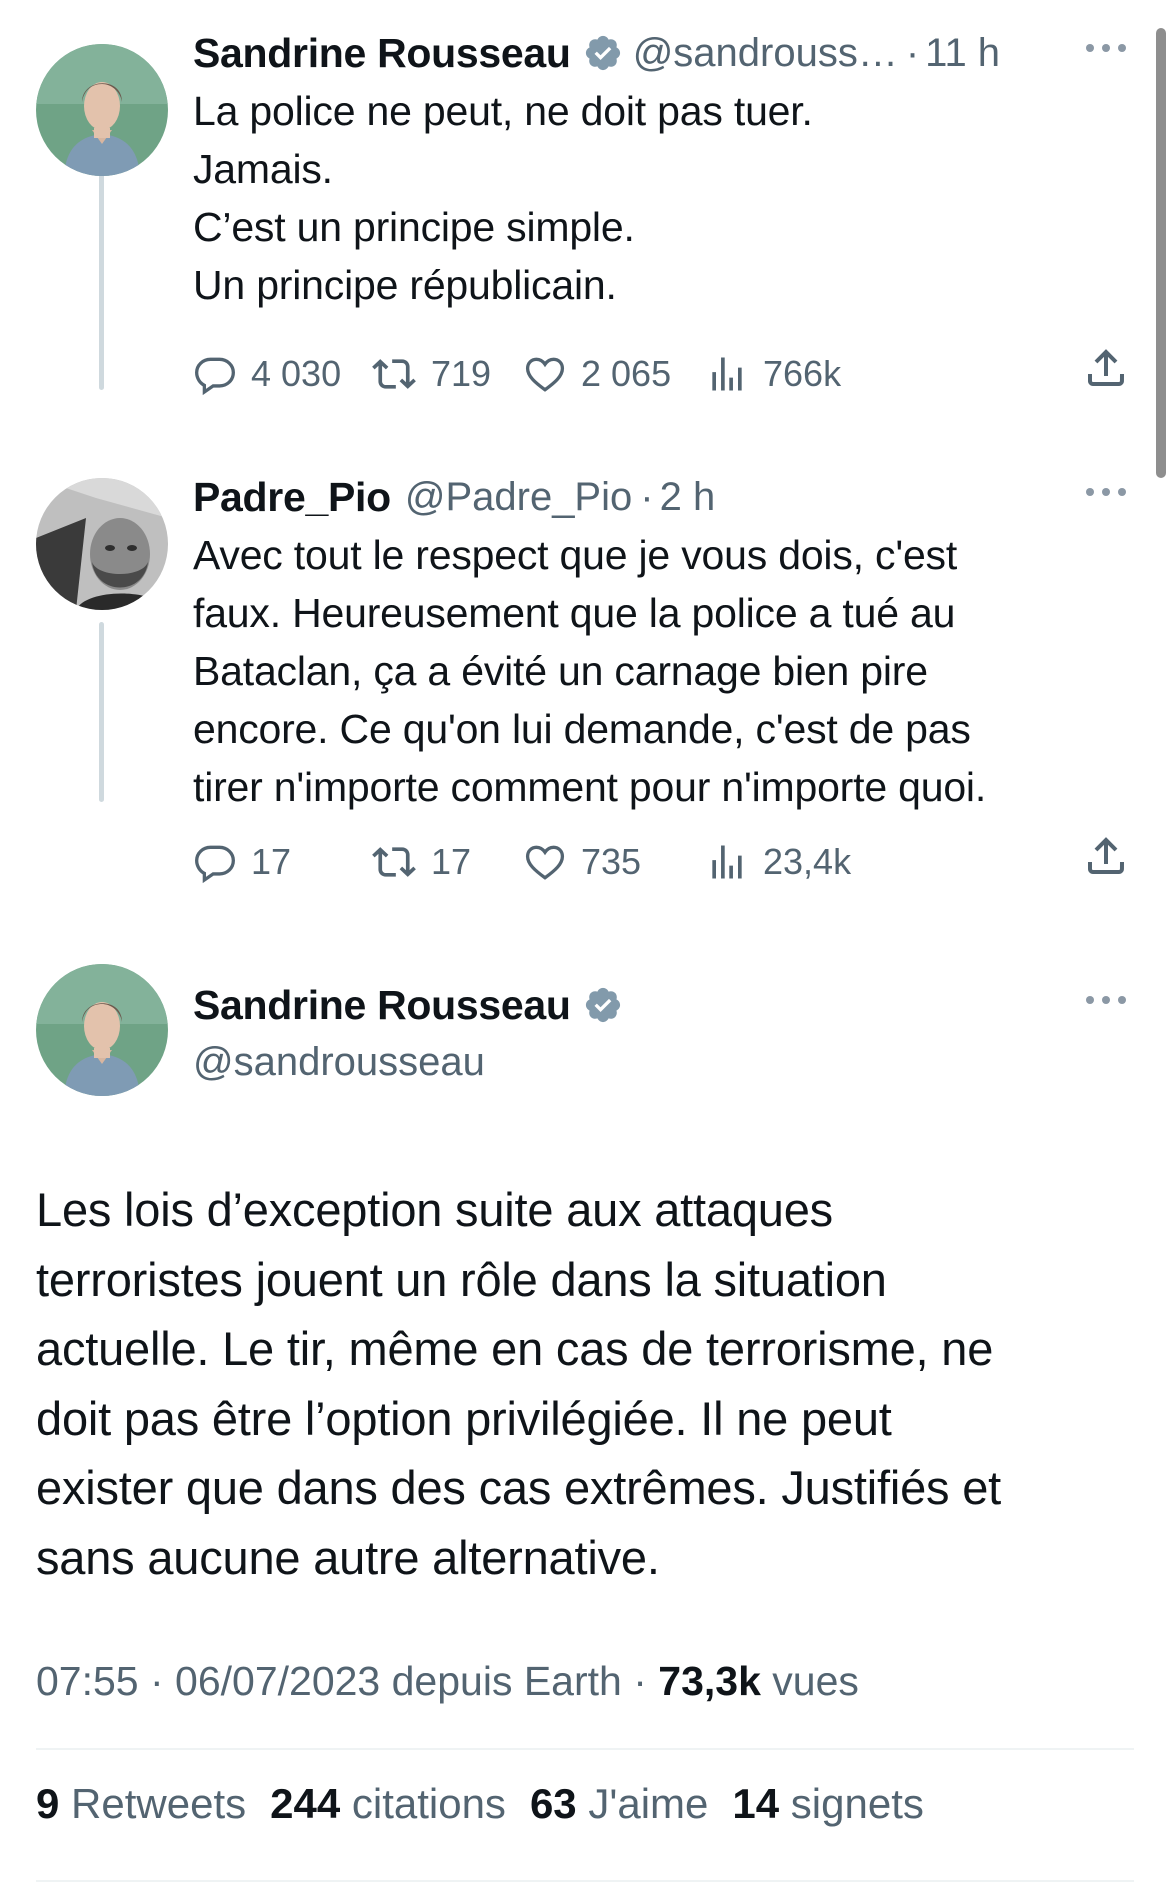 Image resolution: width=1170 pixels, height=1892 pixels. Describe the element at coordinates (688, 497) in the screenshot. I see `timestamp: 2 h` at that location.